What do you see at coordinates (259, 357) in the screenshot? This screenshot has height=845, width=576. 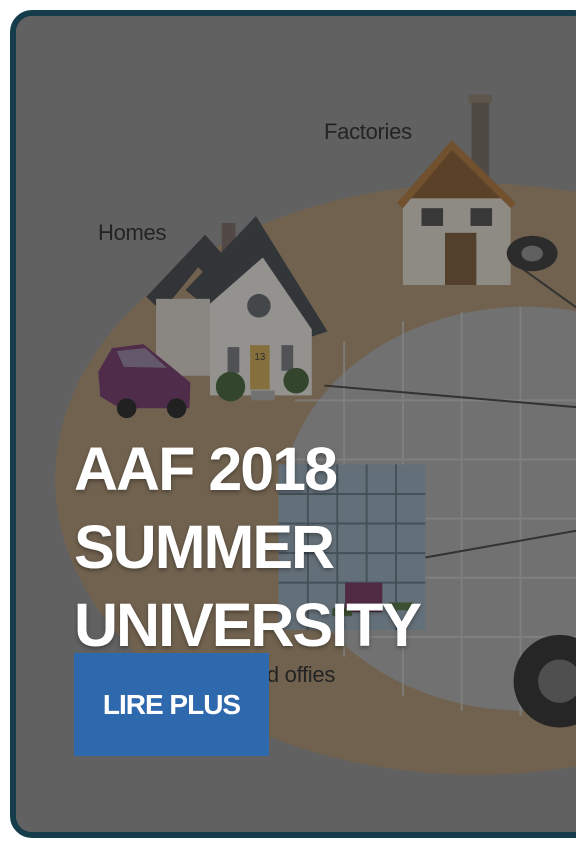 I see `house-number: 13` at bounding box center [259, 357].